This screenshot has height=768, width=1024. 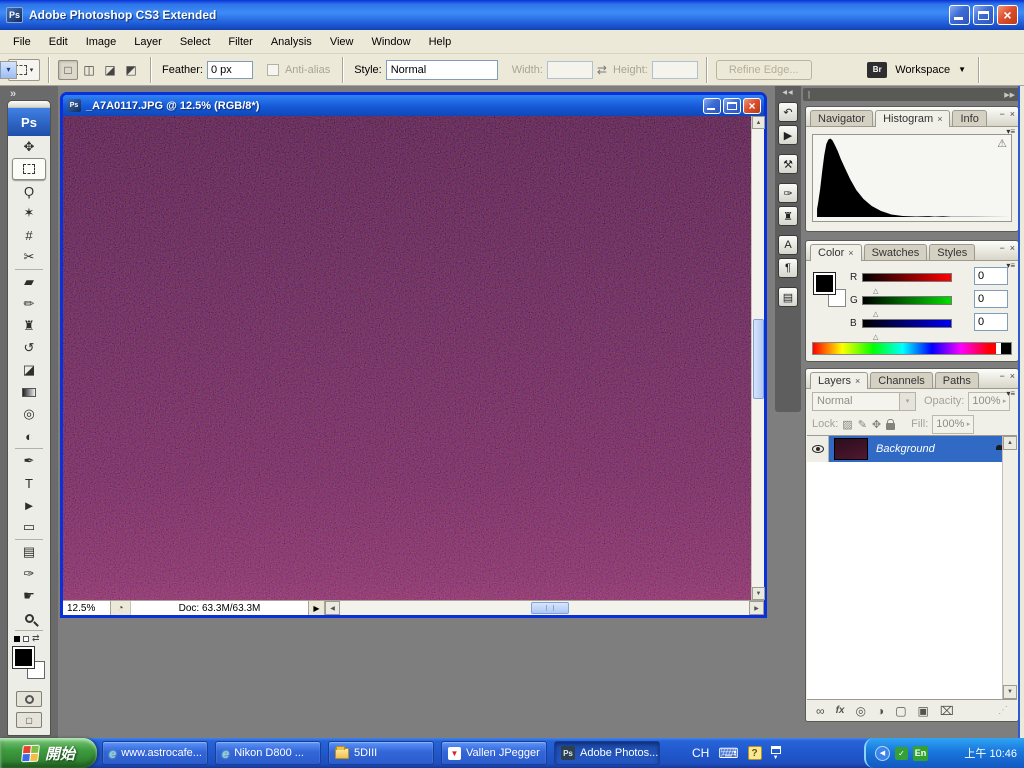 What do you see at coordinates (712, 105) in the screenshot?
I see `doc-minimize-button` at bounding box center [712, 105].